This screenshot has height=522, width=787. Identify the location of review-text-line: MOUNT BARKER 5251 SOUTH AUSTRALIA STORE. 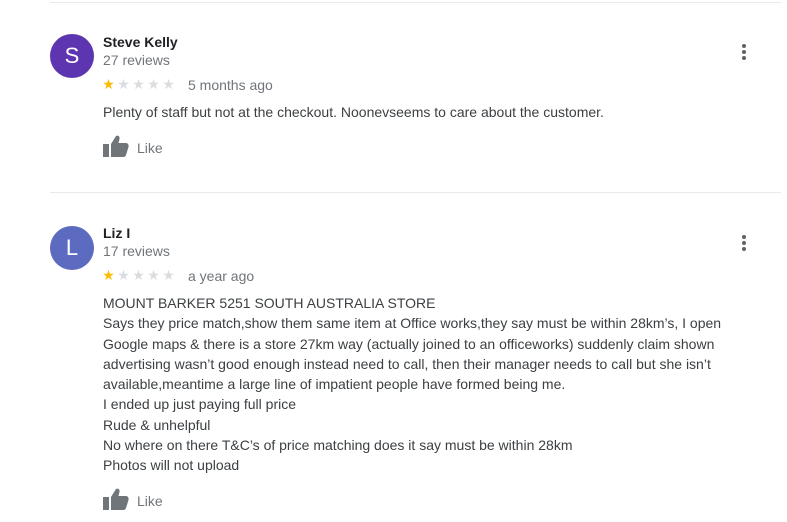
(269, 303).